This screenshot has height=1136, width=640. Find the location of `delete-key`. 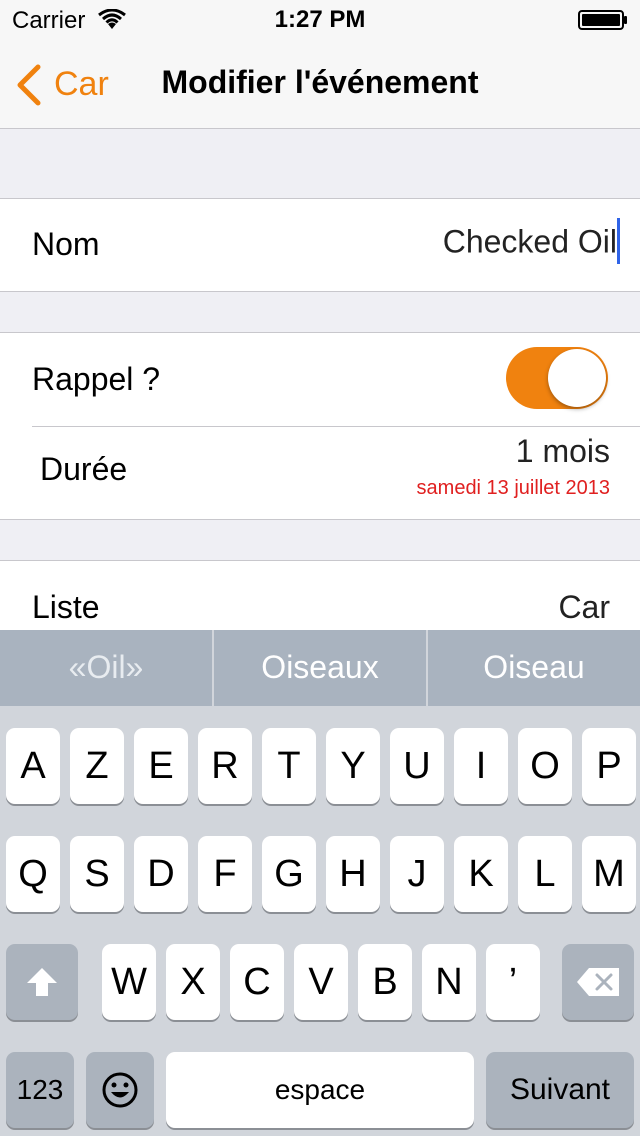

delete-key is located at coordinates (598, 982).